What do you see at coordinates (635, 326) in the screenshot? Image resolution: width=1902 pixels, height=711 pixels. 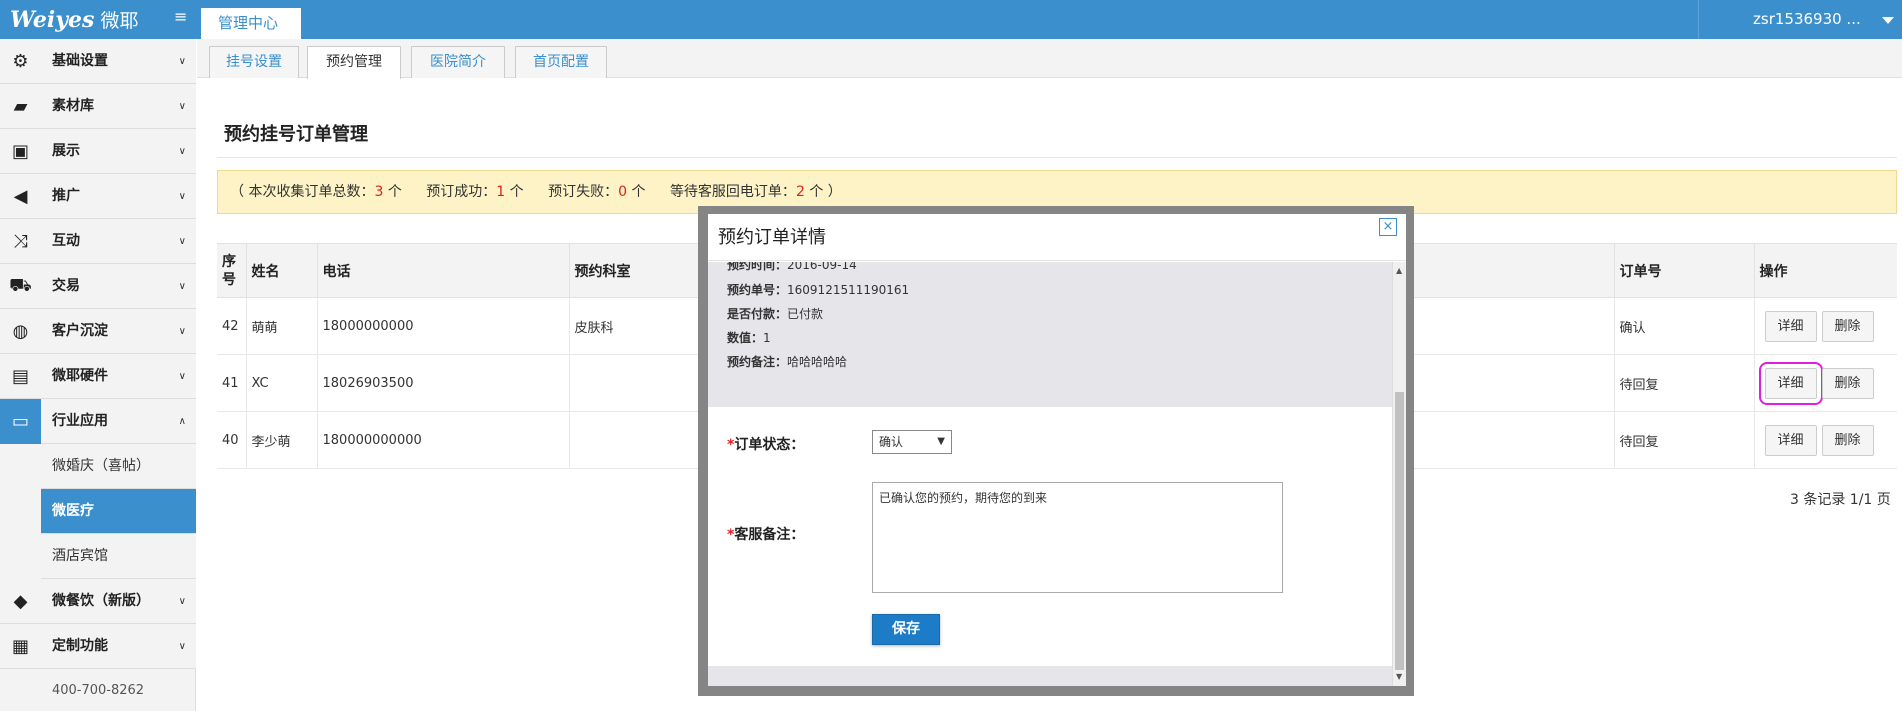 I see `cell-department: 皮肤科` at bounding box center [635, 326].